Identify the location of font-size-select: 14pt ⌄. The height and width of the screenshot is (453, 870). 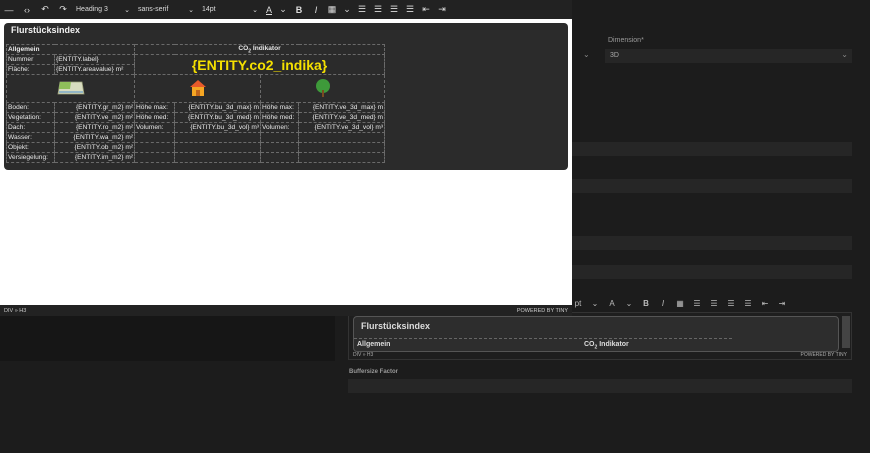
(230, 9).